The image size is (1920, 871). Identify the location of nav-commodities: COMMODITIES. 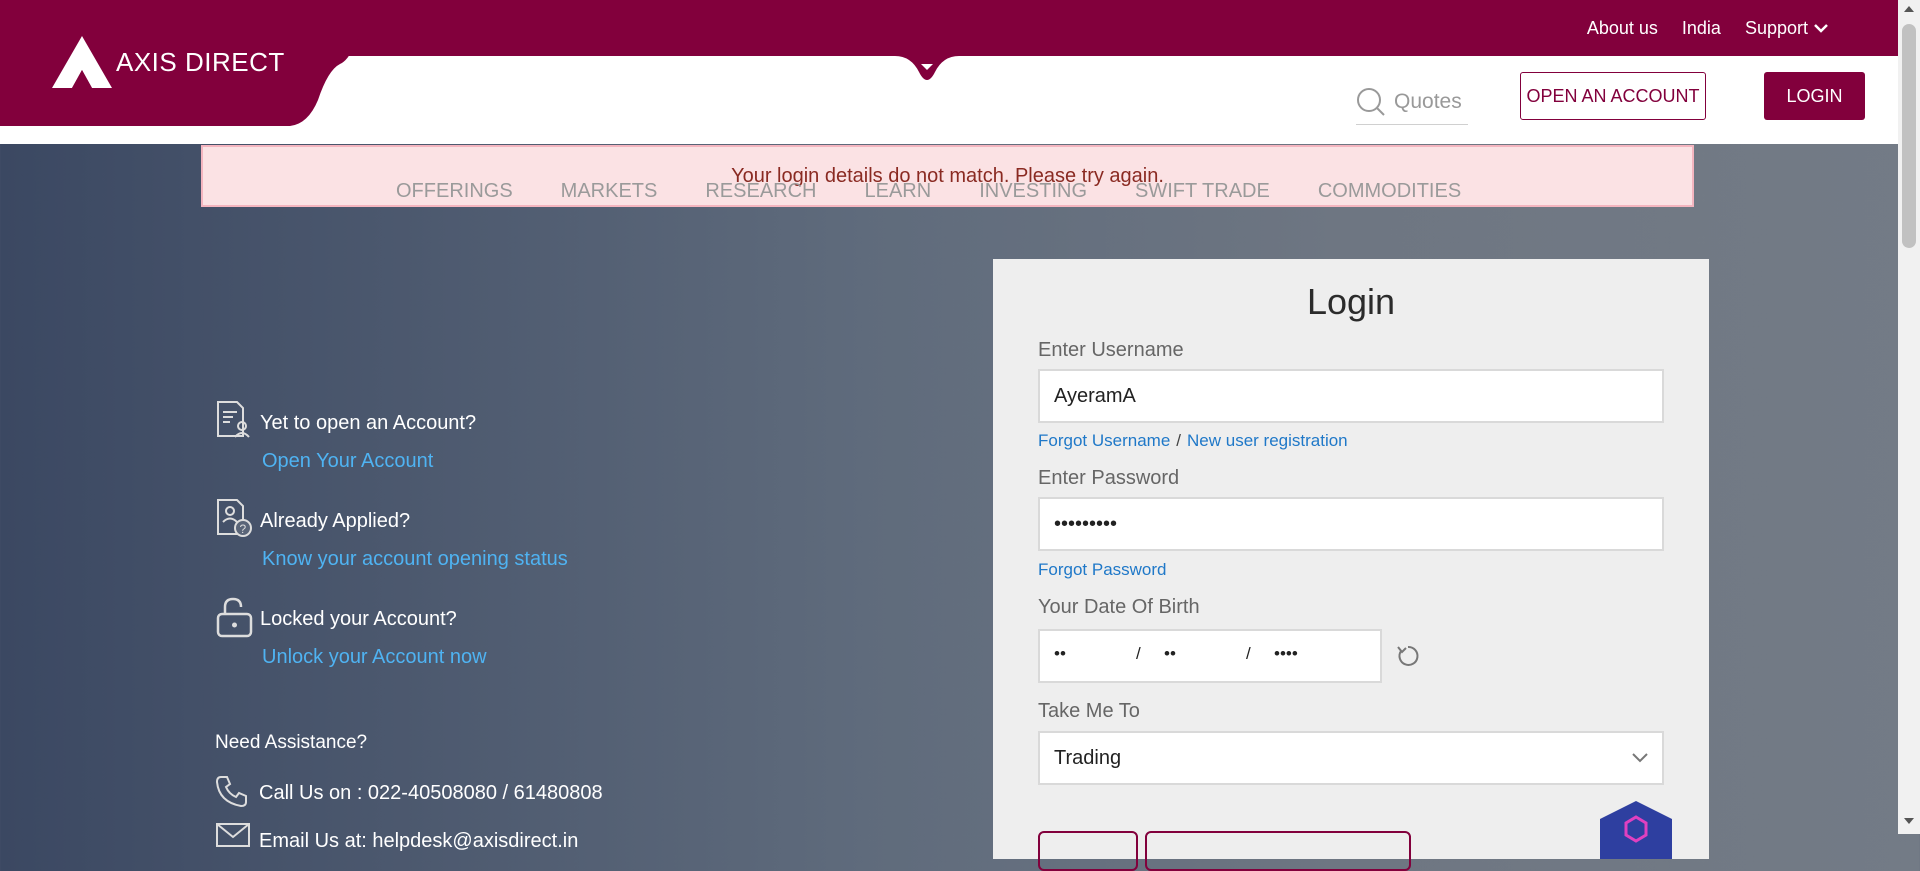
(1389, 191).